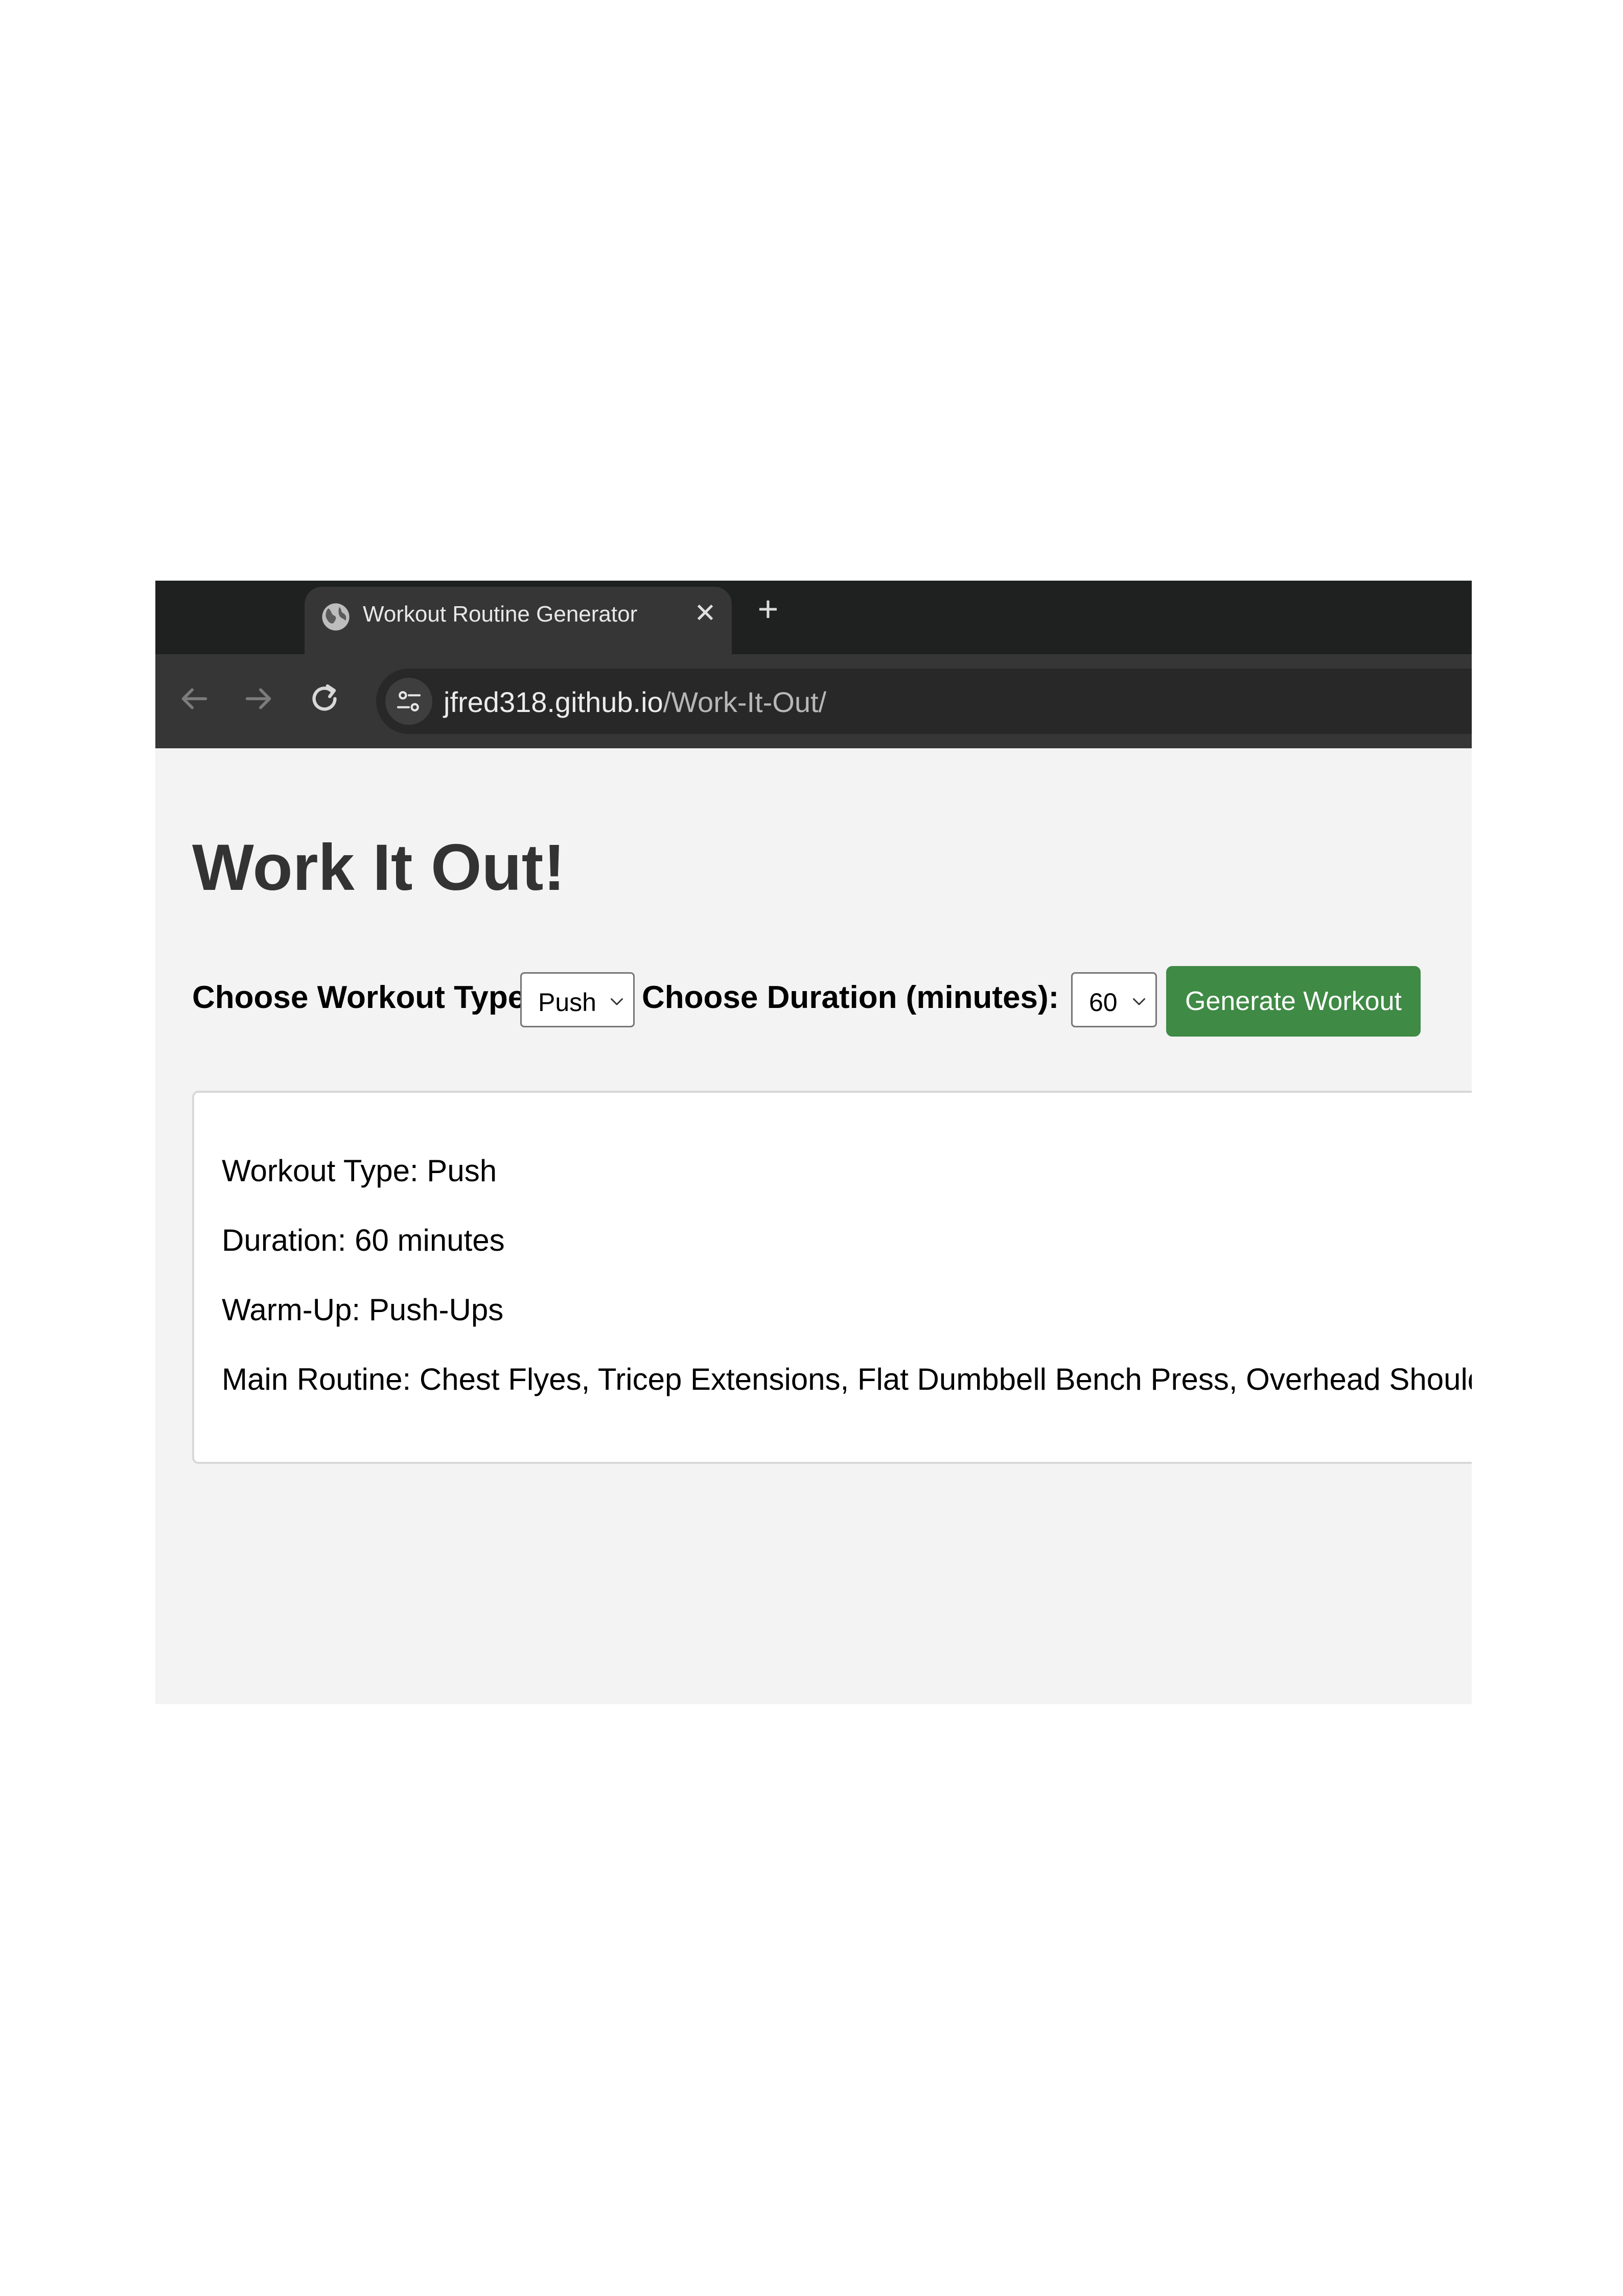 Image resolution: width=1623 pixels, height=2296 pixels. I want to click on reload-icon, so click(324, 699).